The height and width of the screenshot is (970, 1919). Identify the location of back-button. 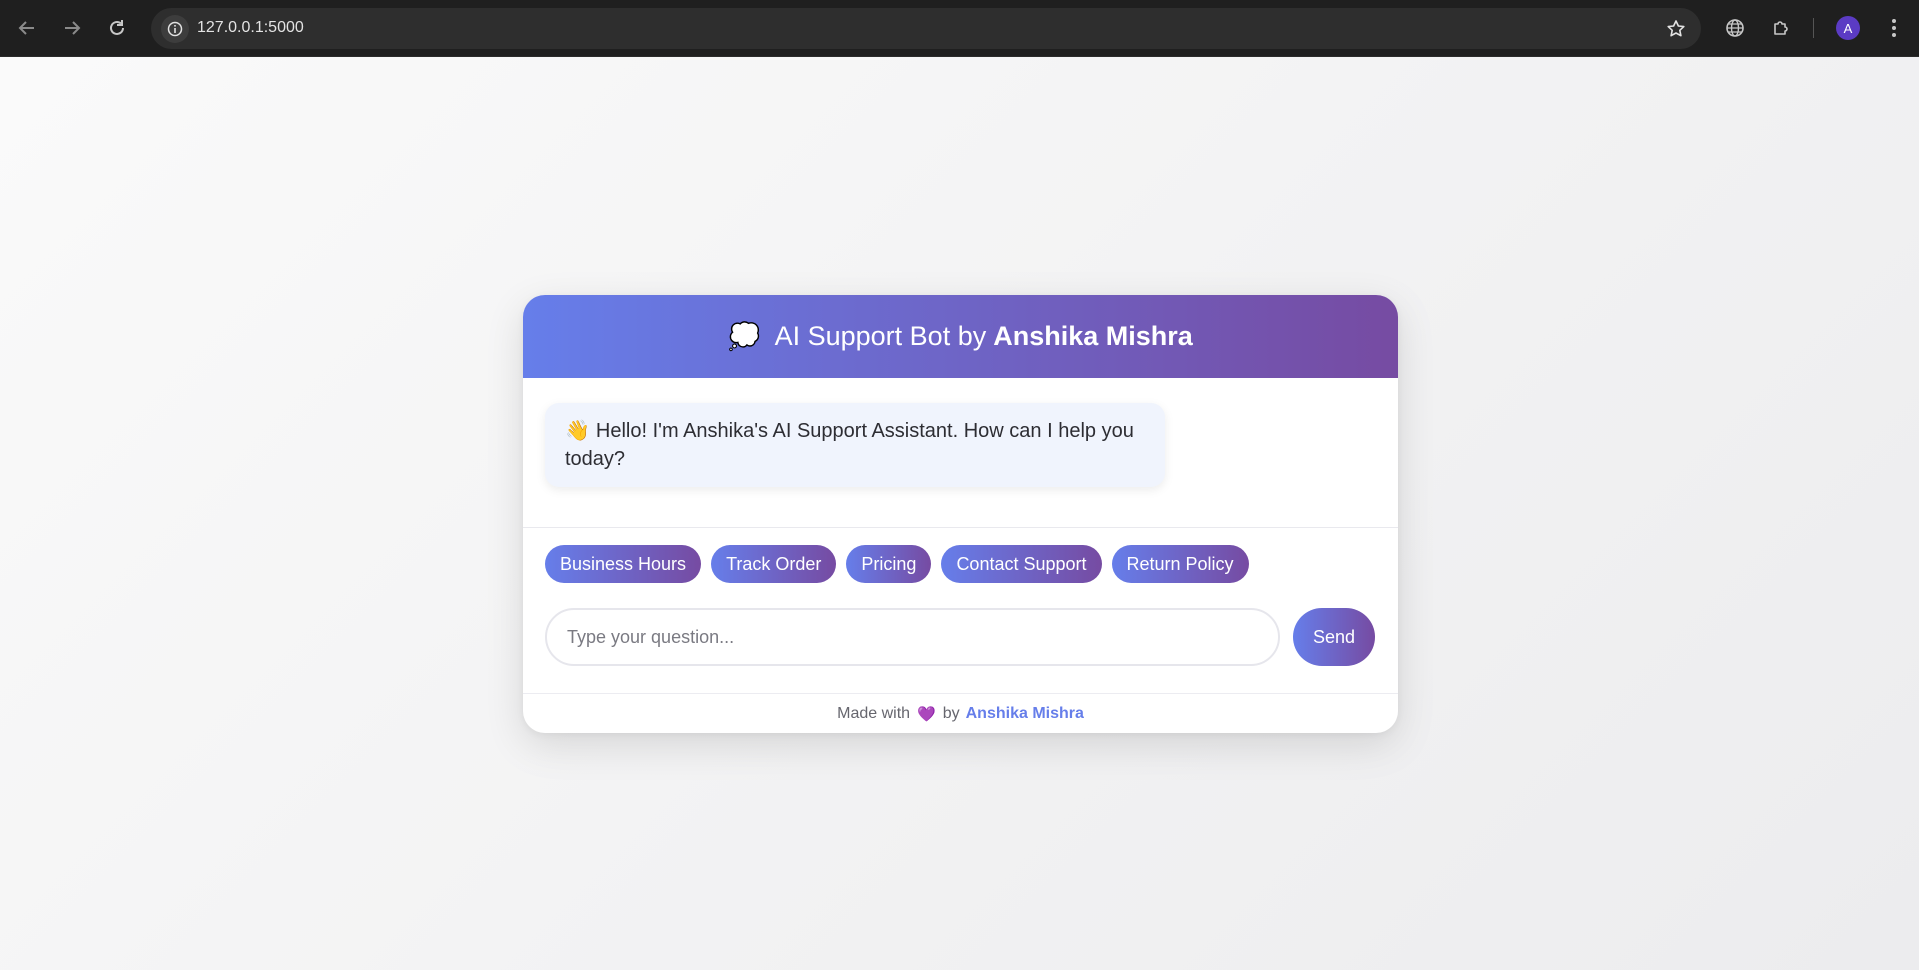
(27, 28).